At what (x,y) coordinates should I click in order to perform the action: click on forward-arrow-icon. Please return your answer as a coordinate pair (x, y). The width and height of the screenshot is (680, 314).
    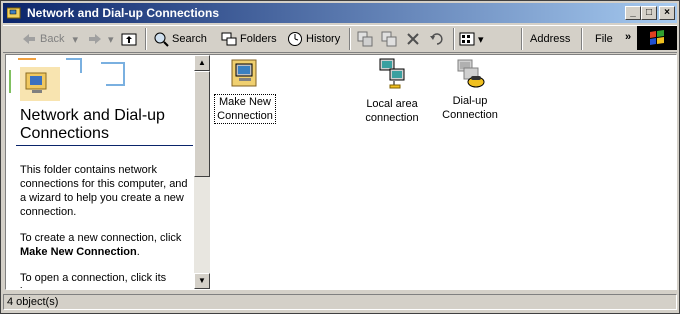
    Looking at the image, I should click on (95, 39).